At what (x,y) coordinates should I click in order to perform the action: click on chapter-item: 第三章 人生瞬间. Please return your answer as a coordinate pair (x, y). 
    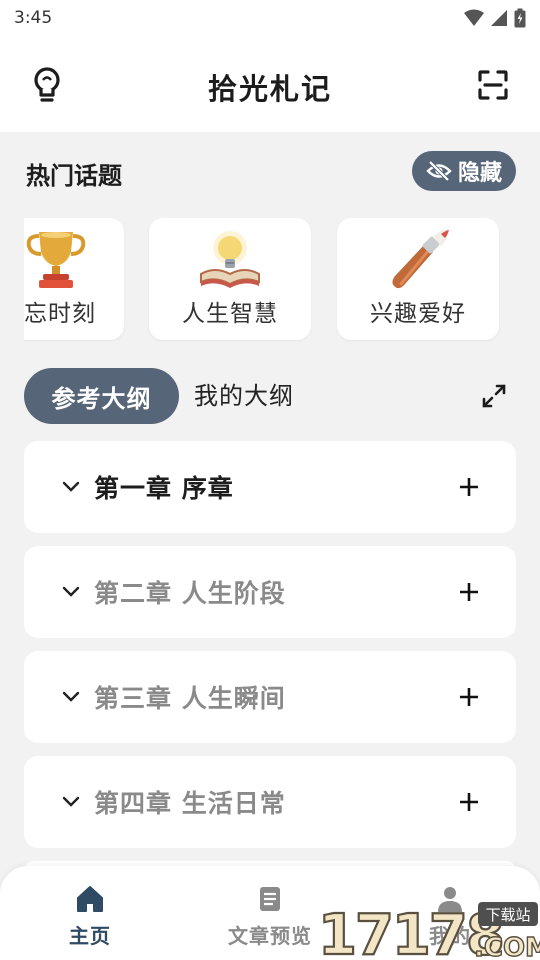
    Looking at the image, I should click on (270, 697).